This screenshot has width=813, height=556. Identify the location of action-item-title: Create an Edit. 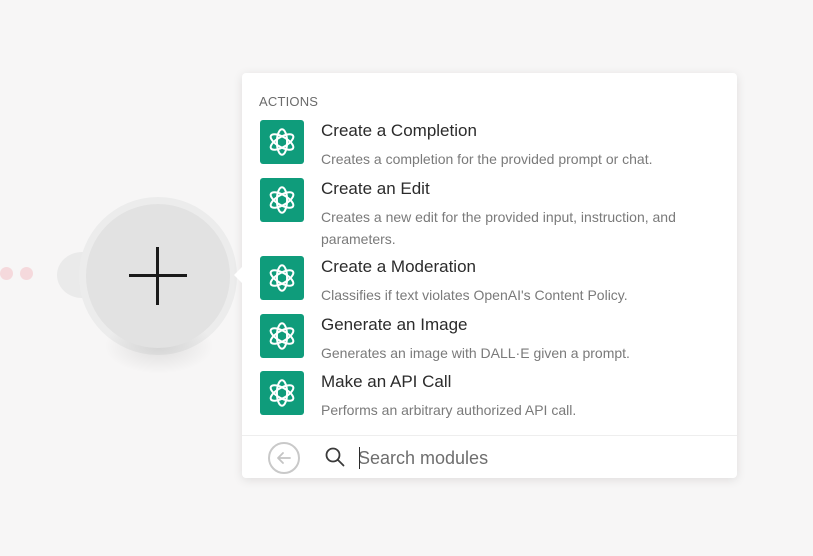
(375, 188).